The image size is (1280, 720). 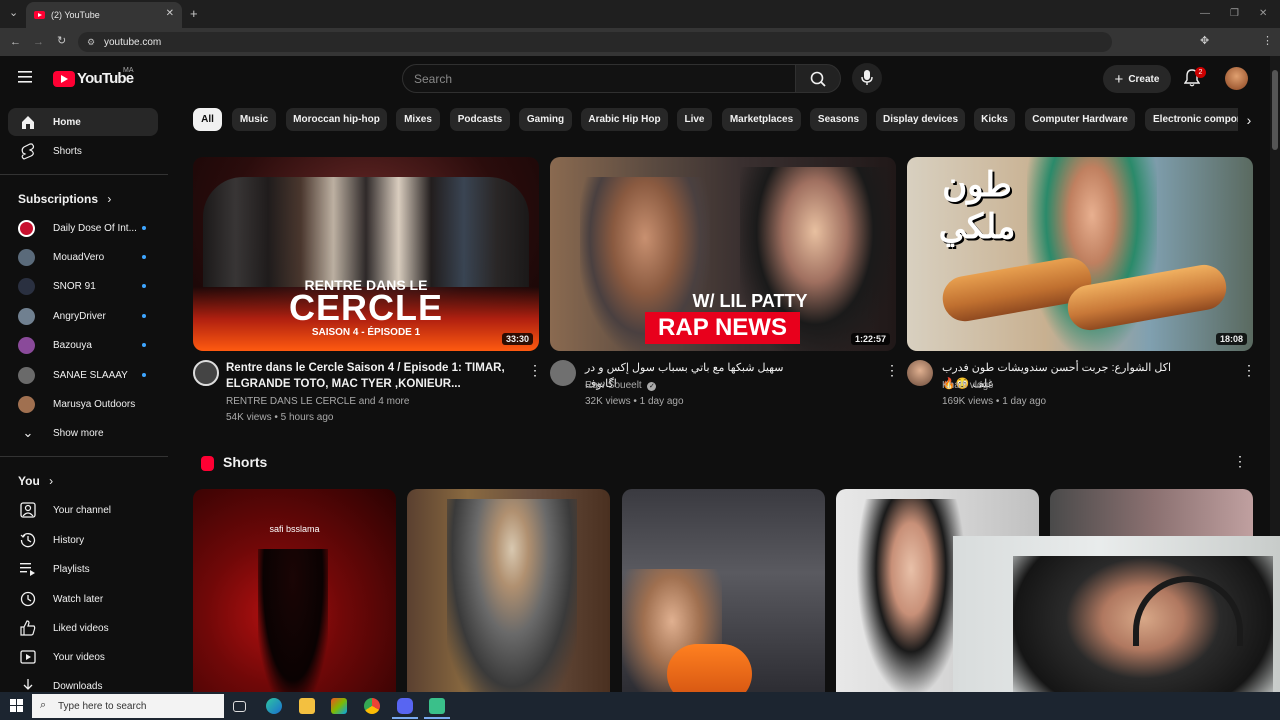 What do you see at coordinates (83, 151) in the screenshot?
I see `sidebar-item-shorts: Shorts` at bounding box center [83, 151].